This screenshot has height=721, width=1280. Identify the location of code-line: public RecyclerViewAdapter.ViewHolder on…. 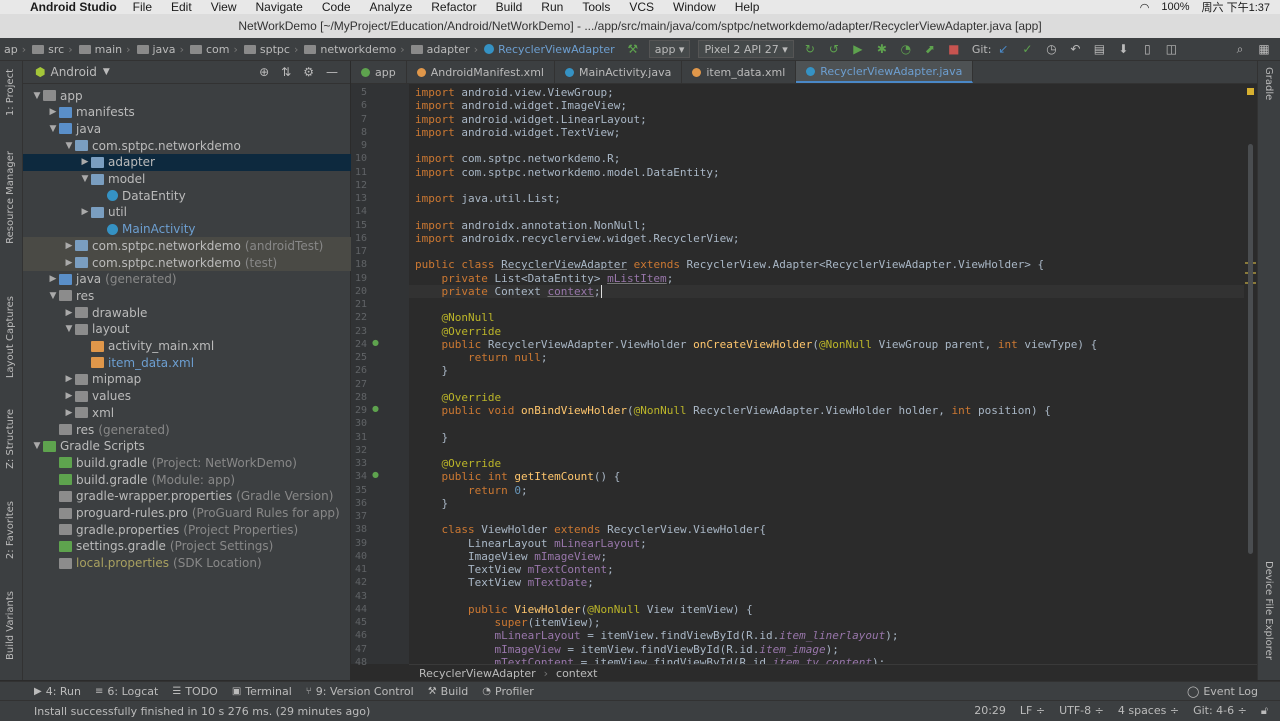
(756, 344).